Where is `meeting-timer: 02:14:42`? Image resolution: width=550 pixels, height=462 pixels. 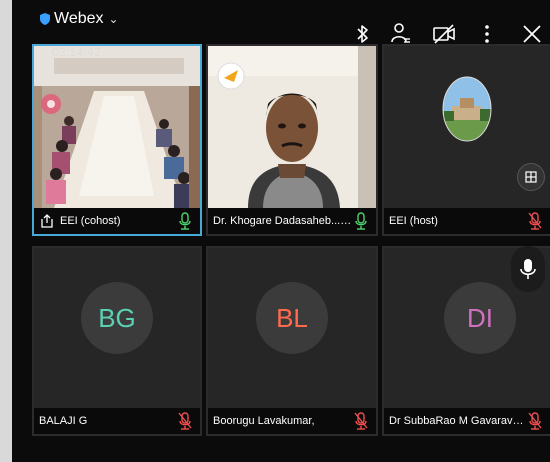
meeting-timer: 02:14:42 is located at coordinates (77, 52).